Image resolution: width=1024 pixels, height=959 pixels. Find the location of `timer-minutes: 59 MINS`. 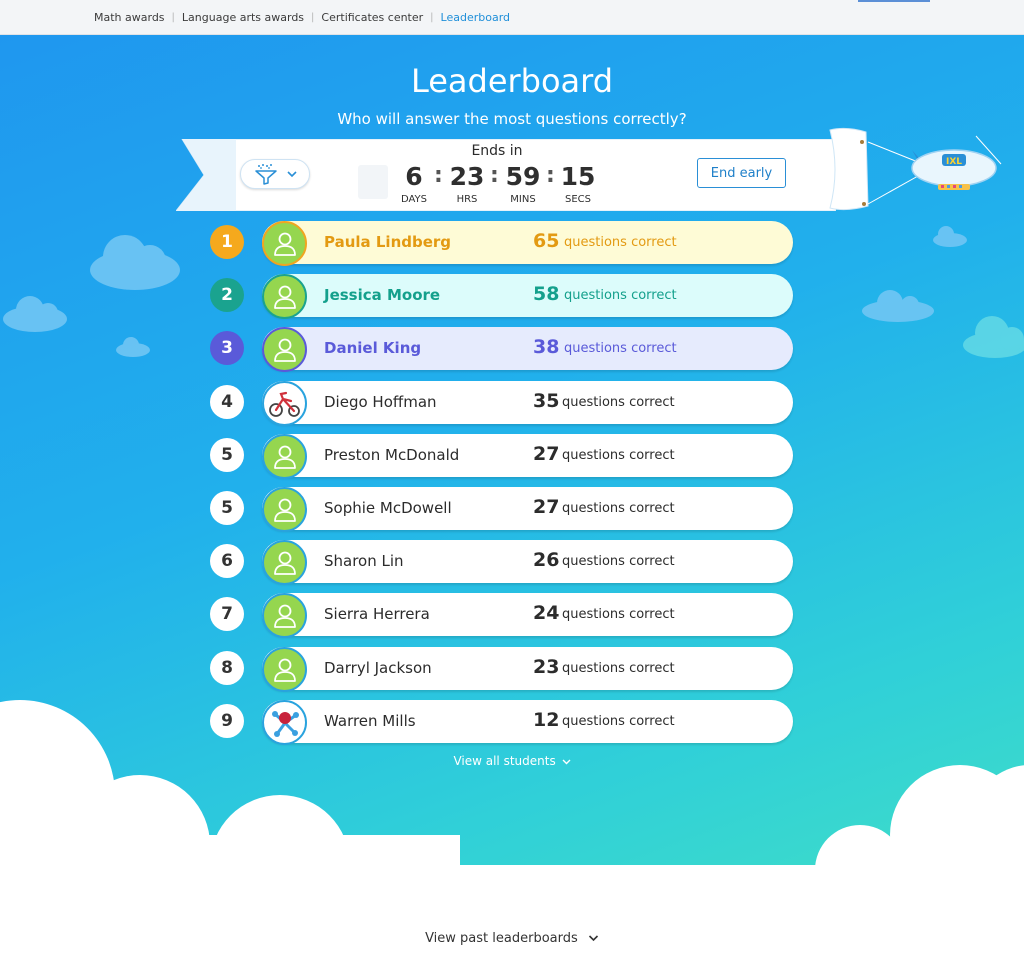

timer-minutes: 59 MINS is located at coordinates (523, 183).